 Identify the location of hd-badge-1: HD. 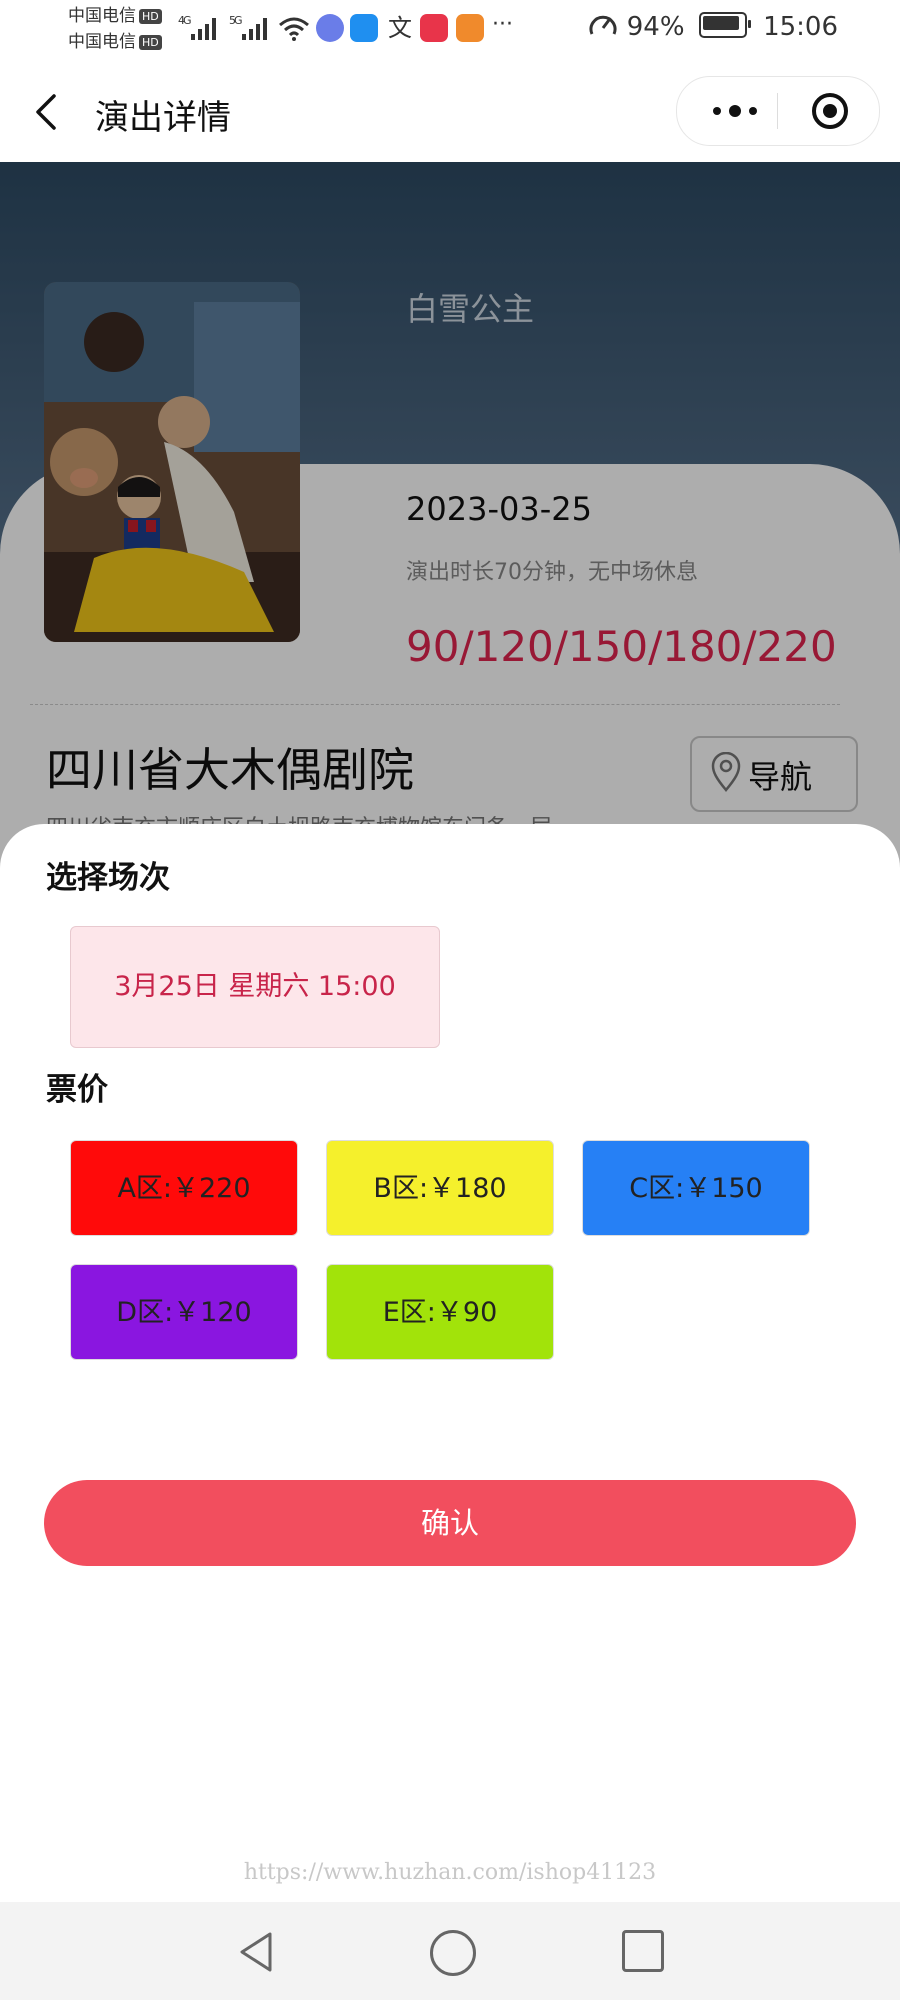
(150, 16).